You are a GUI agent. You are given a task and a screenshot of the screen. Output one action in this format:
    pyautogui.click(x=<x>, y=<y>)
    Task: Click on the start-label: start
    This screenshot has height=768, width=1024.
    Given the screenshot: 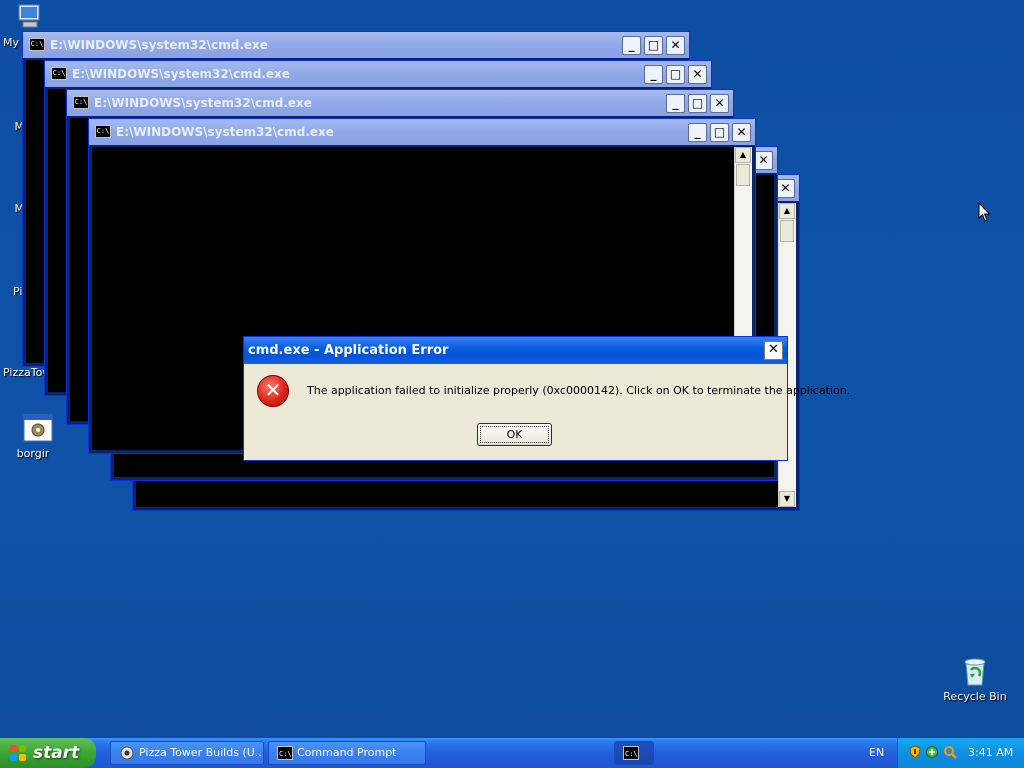 What is the action you would take?
    pyautogui.click(x=56, y=753)
    